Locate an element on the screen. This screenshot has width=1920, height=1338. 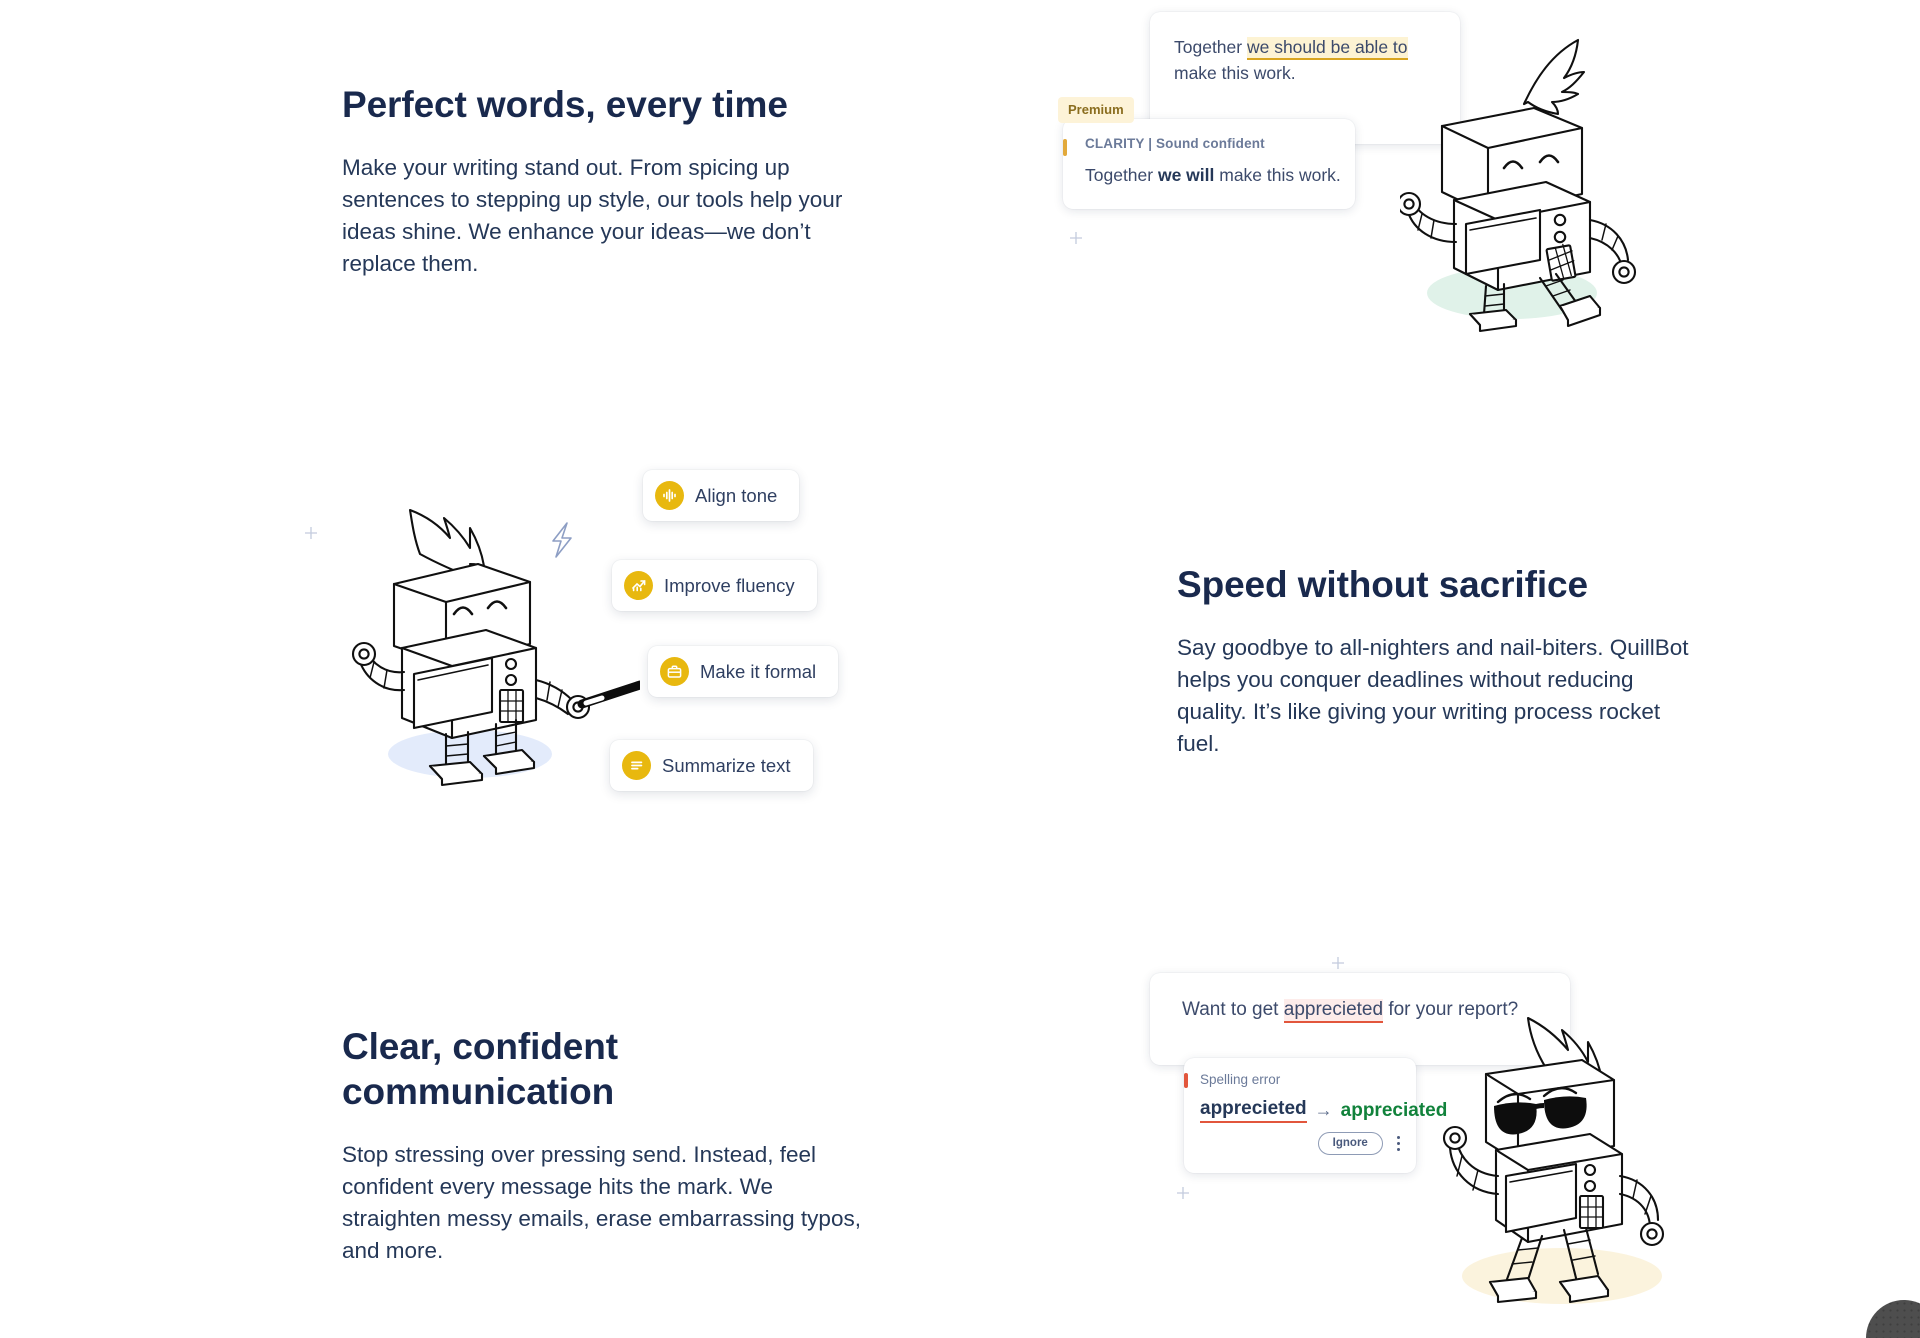
misspelled-word: apprecieted is located at coordinates (1333, 1011).